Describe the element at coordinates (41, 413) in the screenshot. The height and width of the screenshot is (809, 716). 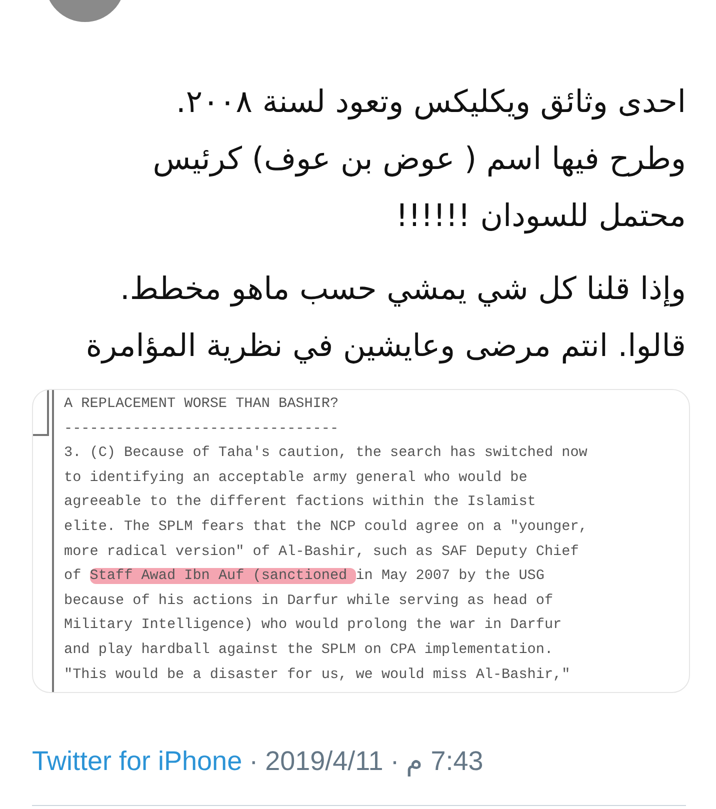
I see `corner-bracket` at that location.